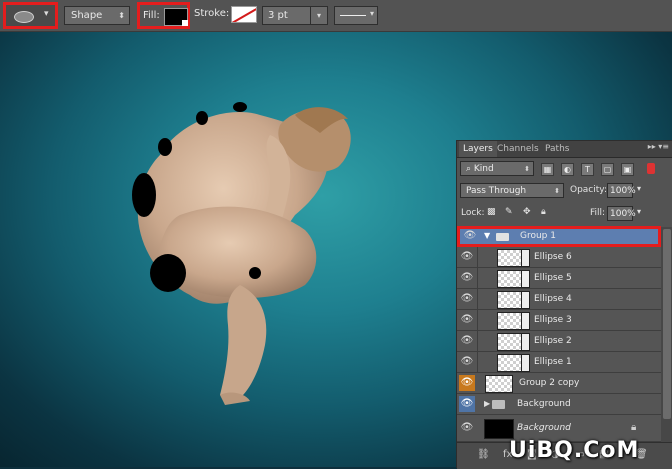 Image resolution: width=672 pixels, height=469 pixels. Describe the element at coordinates (574, 450) in the screenshot. I see `watermark: UiBQ.CoM` at that location.